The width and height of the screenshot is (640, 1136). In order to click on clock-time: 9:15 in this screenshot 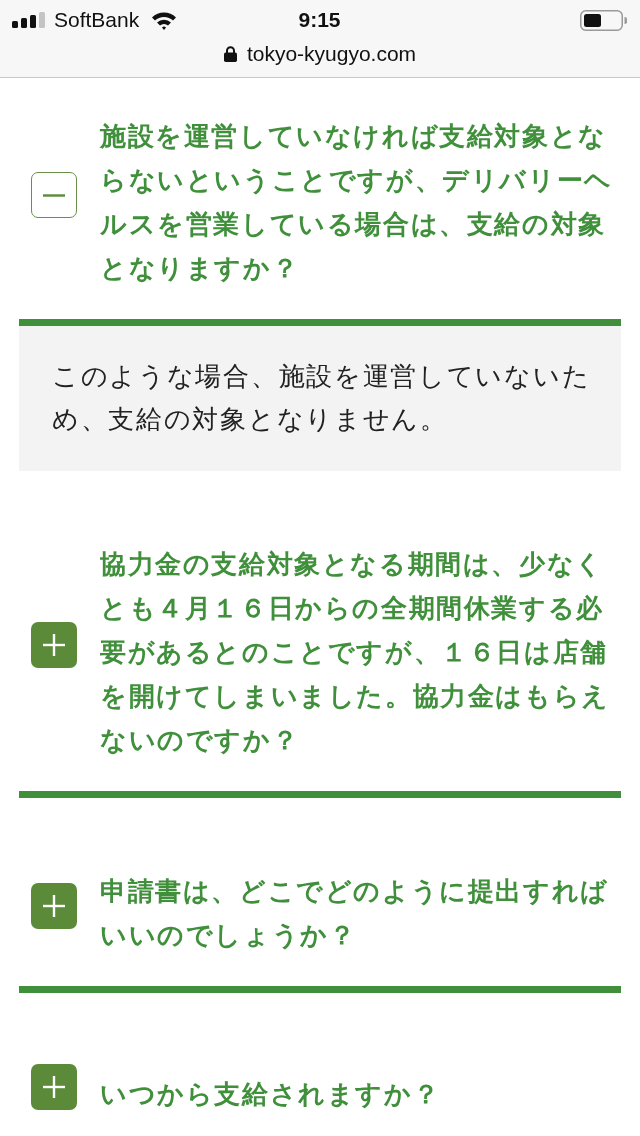, I will do `click(319, 20)`.